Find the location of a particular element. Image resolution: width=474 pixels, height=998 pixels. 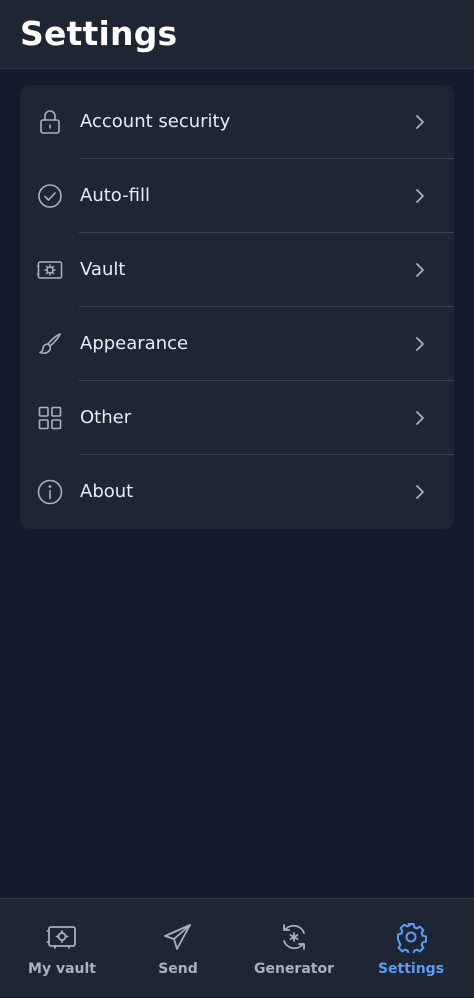

settings-item-label: Appearance is located at coordinates (134, 343).